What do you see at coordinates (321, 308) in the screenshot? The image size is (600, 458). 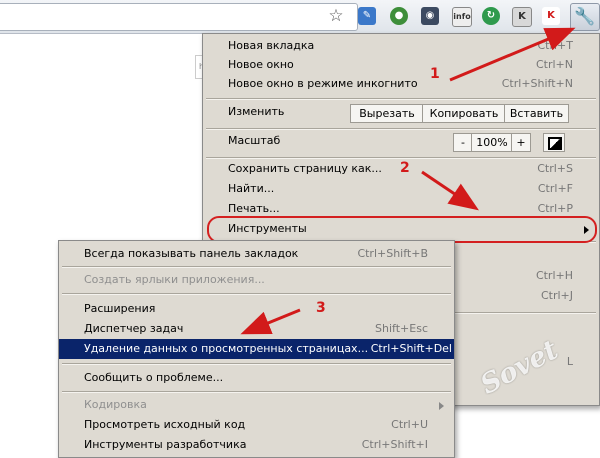 I see `annotation-number-3: 3` at bounding box center [321, 308].